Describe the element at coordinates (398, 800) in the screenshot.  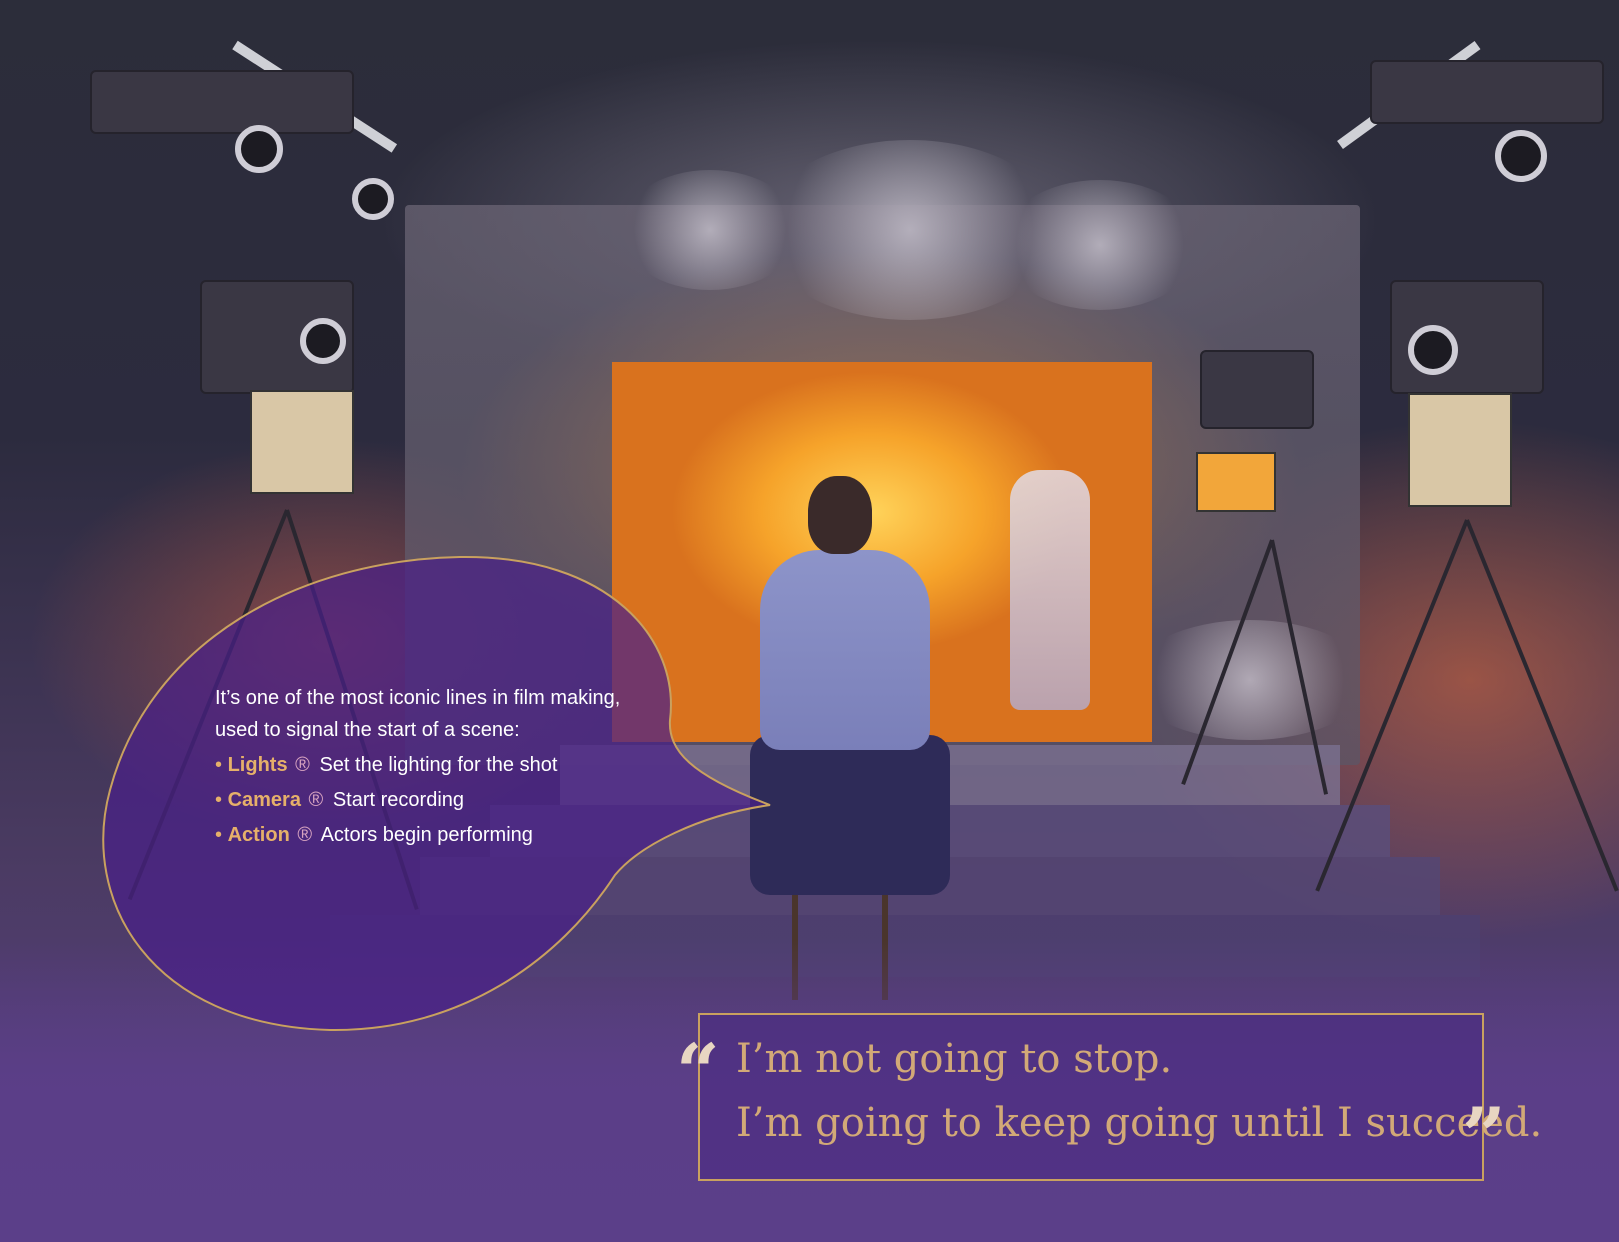
I see `term-description: Start recording` at that location.